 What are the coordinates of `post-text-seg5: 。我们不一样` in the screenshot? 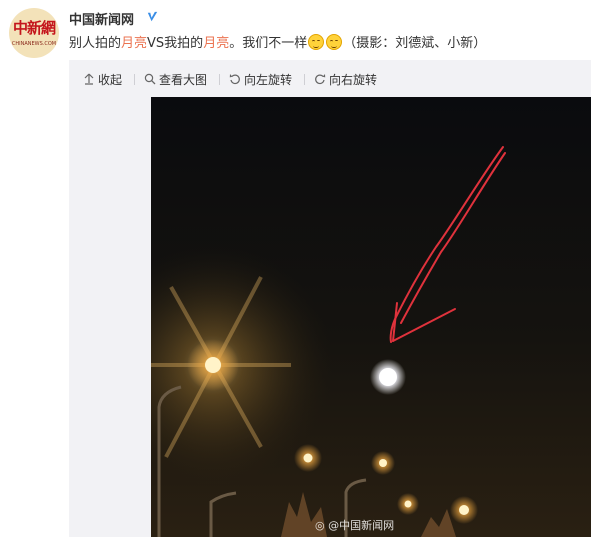 It's located at (268, 43).